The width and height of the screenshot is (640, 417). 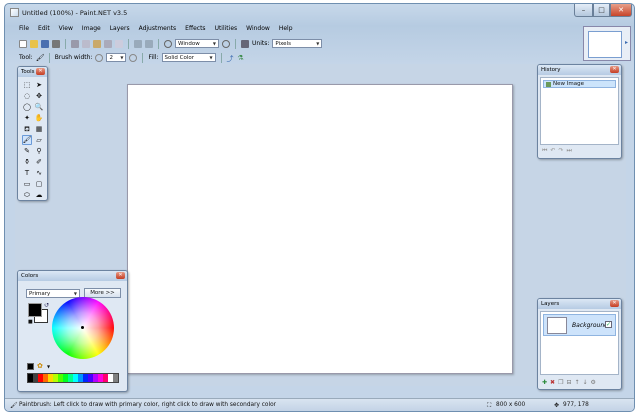 I want to click on menu-edit: Edit, so click(x=44, y=28).